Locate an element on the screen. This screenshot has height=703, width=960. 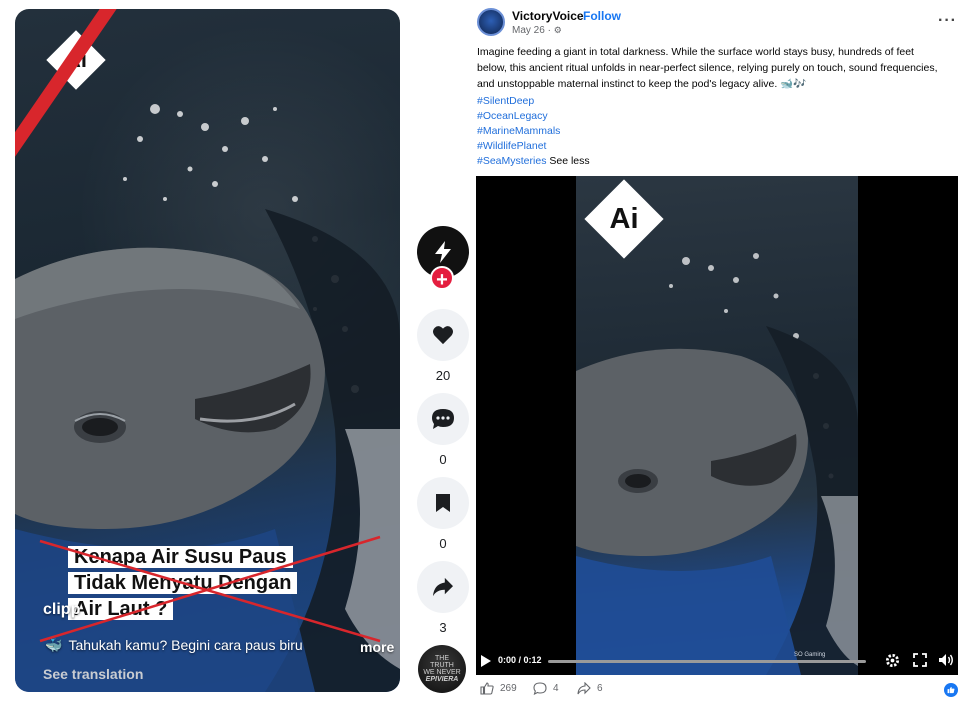
share-count: 3 is located at coordinates (443, 627).